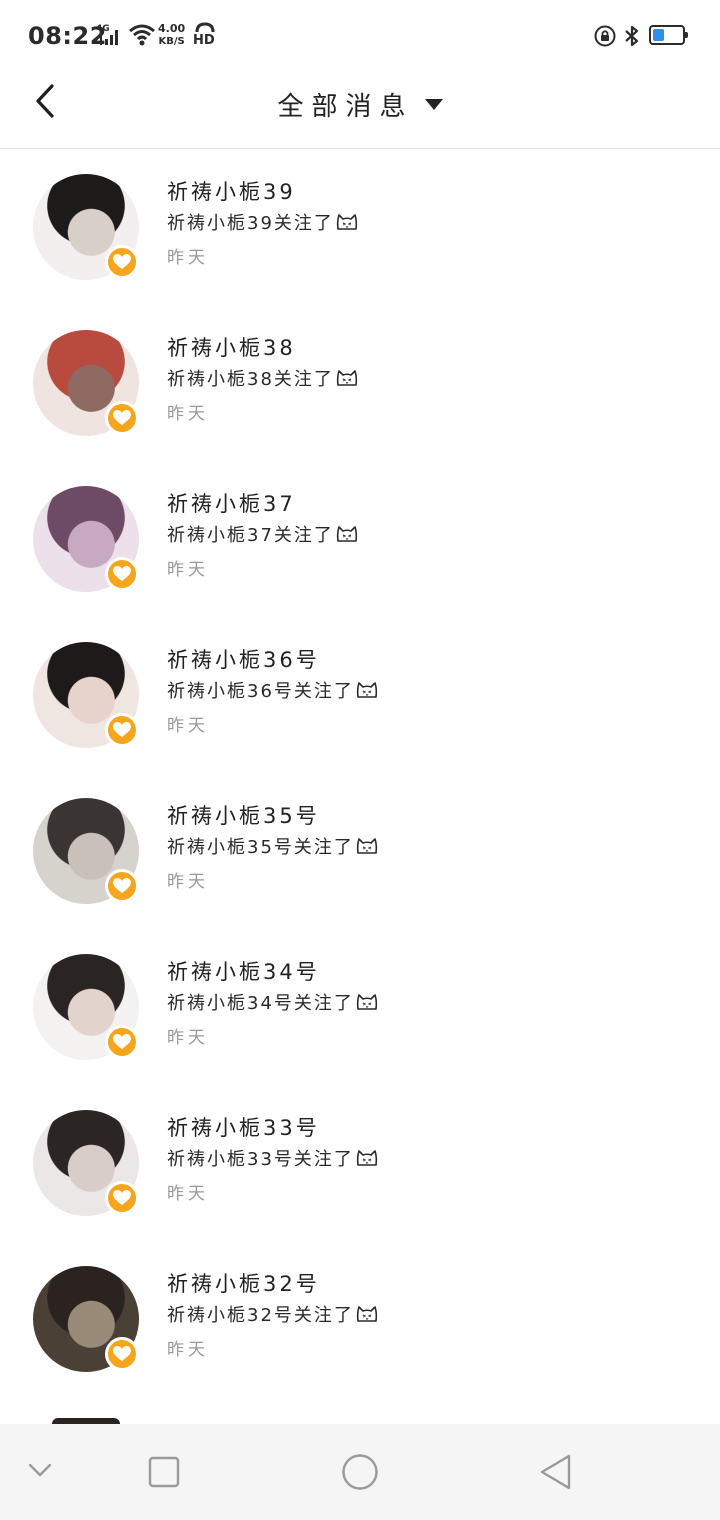 This screenshot has height=1520, width=720. What do you see at coordinates (172, 28) in the screenshot?
I see `speed-value: 4.00` at bounding box center [172, 28].